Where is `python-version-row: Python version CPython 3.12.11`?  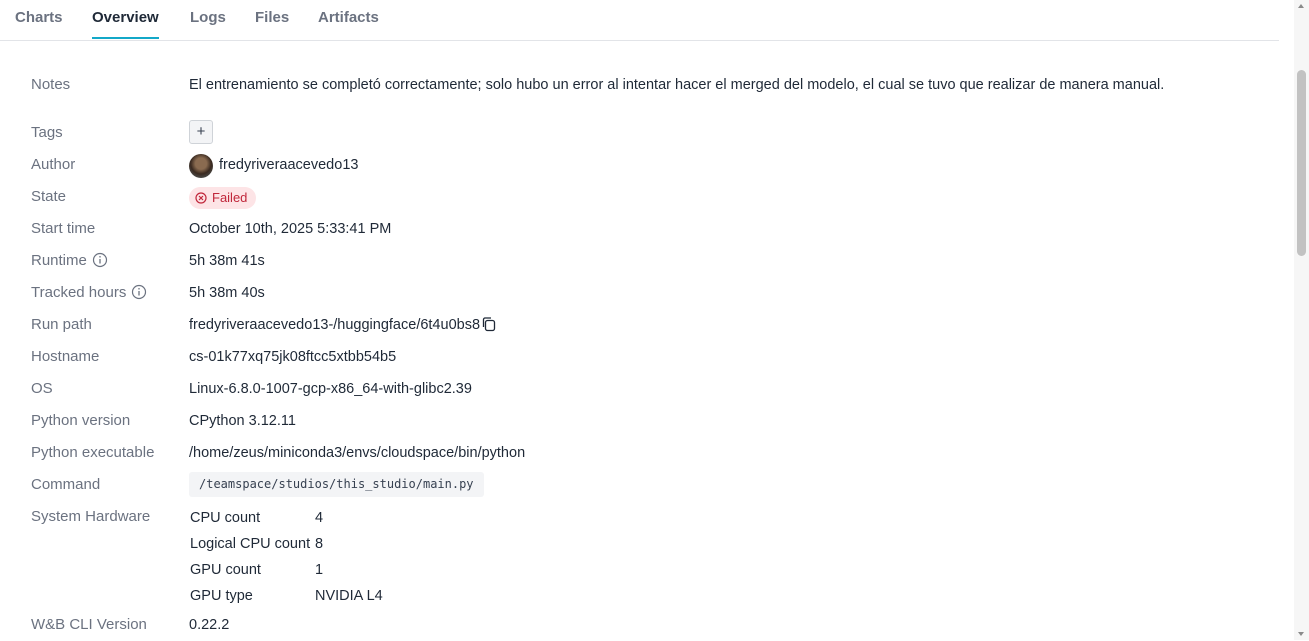 python-version-row: Python version CPython 3.12.11 is located at coordinates (640, 421).